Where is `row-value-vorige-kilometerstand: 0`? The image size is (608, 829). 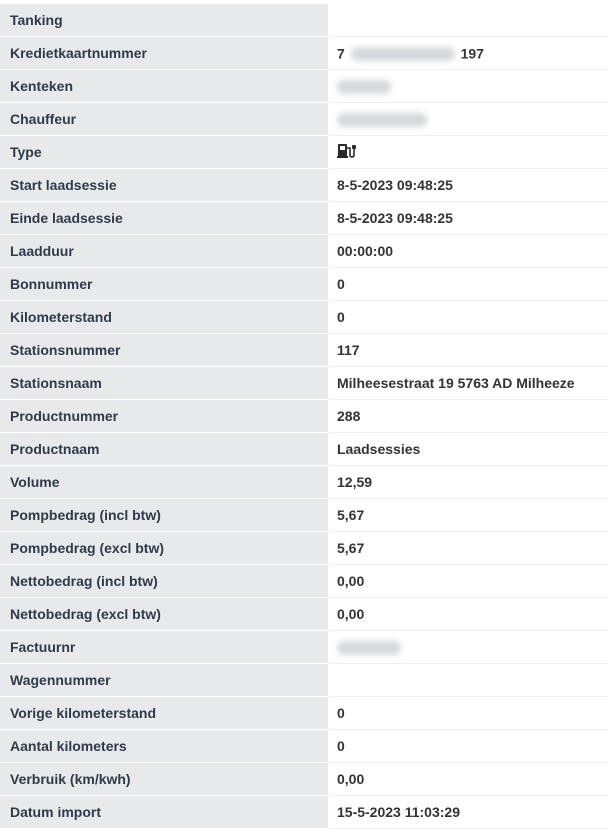 row-value-vorige-kilometerstand: 0 is located at coordinates (468, 713).